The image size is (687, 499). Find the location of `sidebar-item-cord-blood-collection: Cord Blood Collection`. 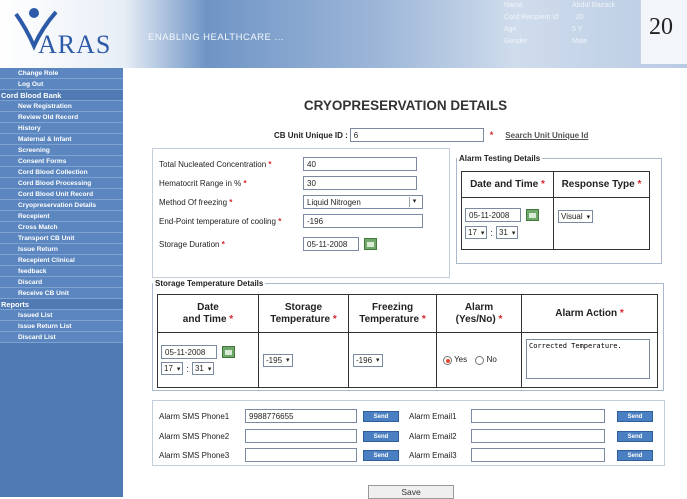

sidebar-item-cord-blood-collection: Cord Blood Collection is located at coordinates (61, 172).